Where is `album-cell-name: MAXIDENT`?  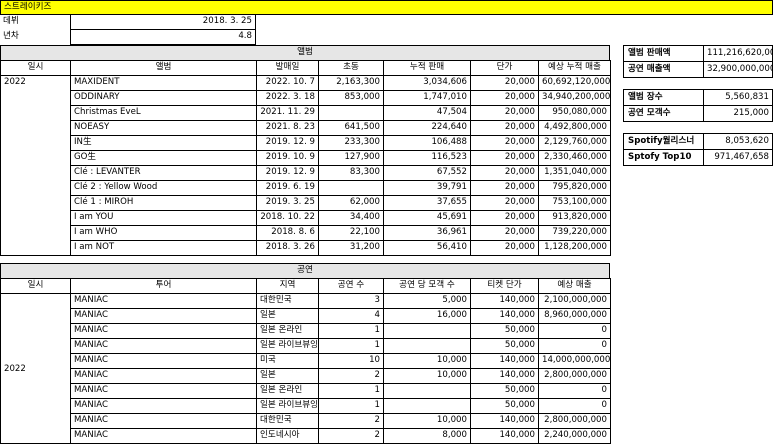 album-cell-name: MAXIDENT is located at coordinates (163, 83).